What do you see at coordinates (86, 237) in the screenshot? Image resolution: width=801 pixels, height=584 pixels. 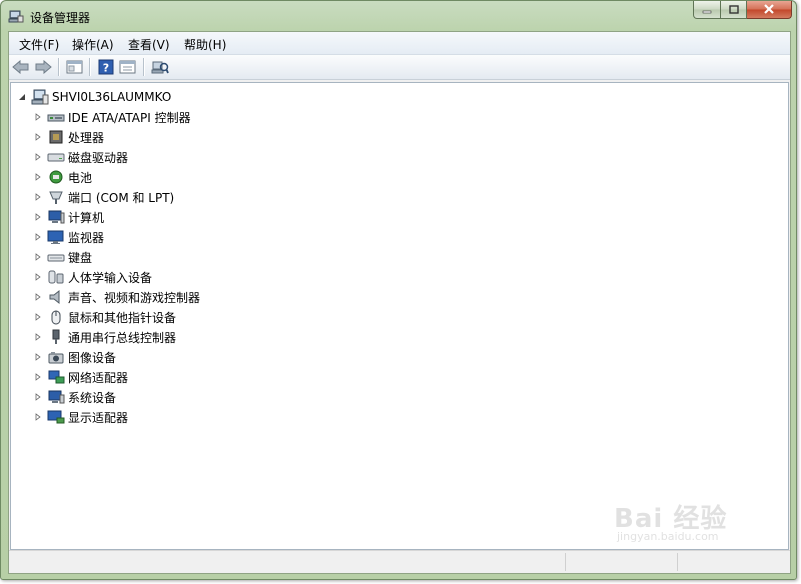 I see `tree-item-label: 监视器` at bounding box center [86, 237].